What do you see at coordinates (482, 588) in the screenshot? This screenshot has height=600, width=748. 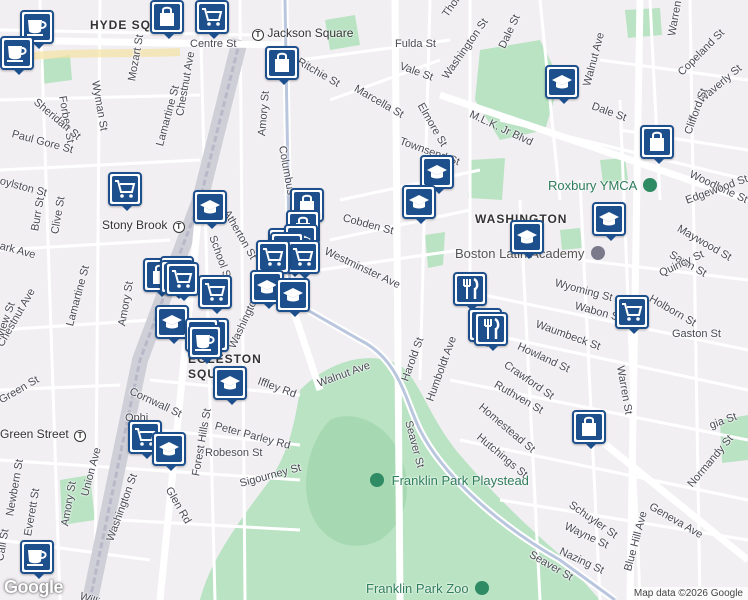 I see `zoo-icon` at bounding box center [482, 588].